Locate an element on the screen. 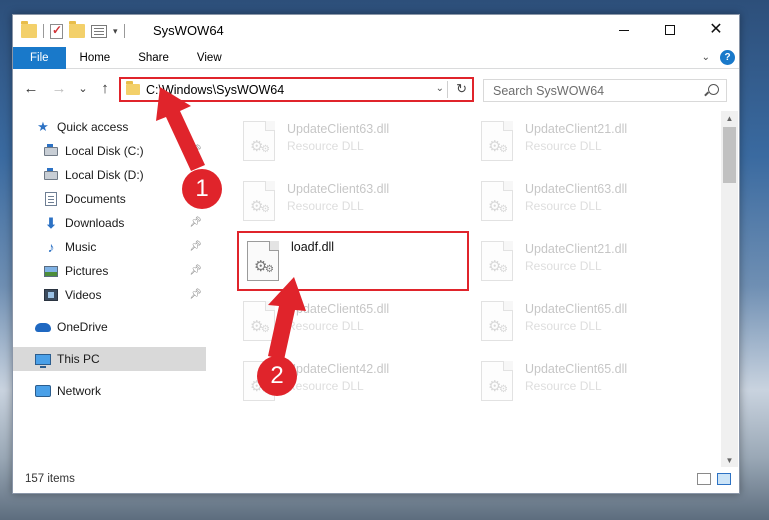 The height and width of the screenshot is (520, 769). item-count: 157 items is located at coordinates (50, 479).